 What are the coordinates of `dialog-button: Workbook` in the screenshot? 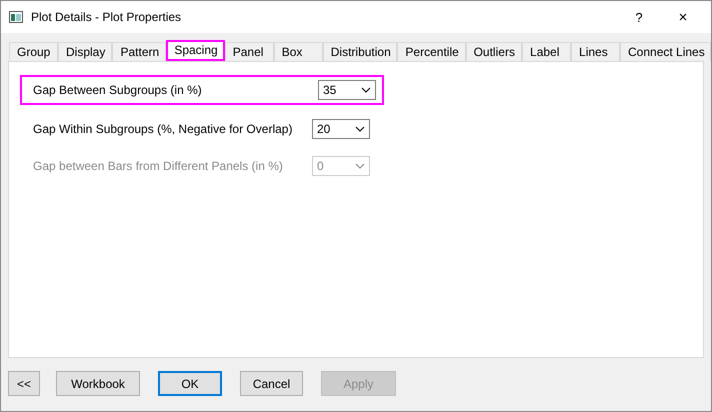 It's located at (98, 383).